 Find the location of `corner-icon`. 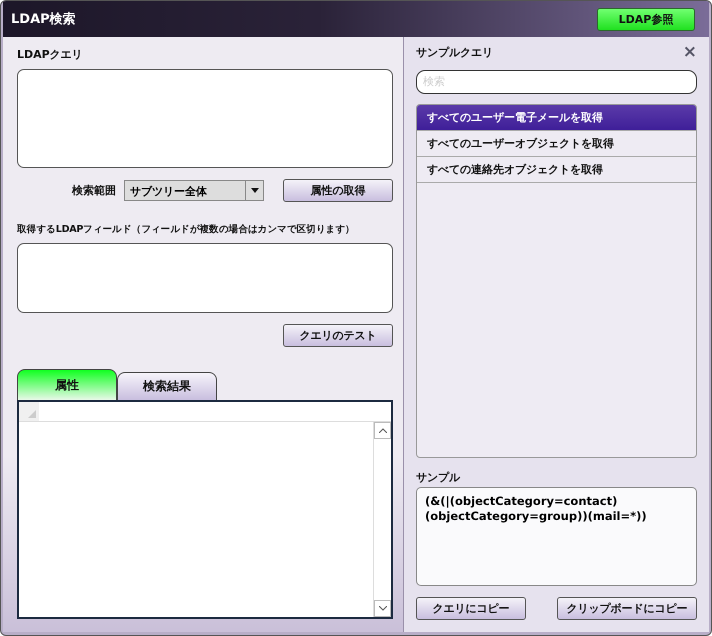

corner-icon is located at coordinates (32, 414).